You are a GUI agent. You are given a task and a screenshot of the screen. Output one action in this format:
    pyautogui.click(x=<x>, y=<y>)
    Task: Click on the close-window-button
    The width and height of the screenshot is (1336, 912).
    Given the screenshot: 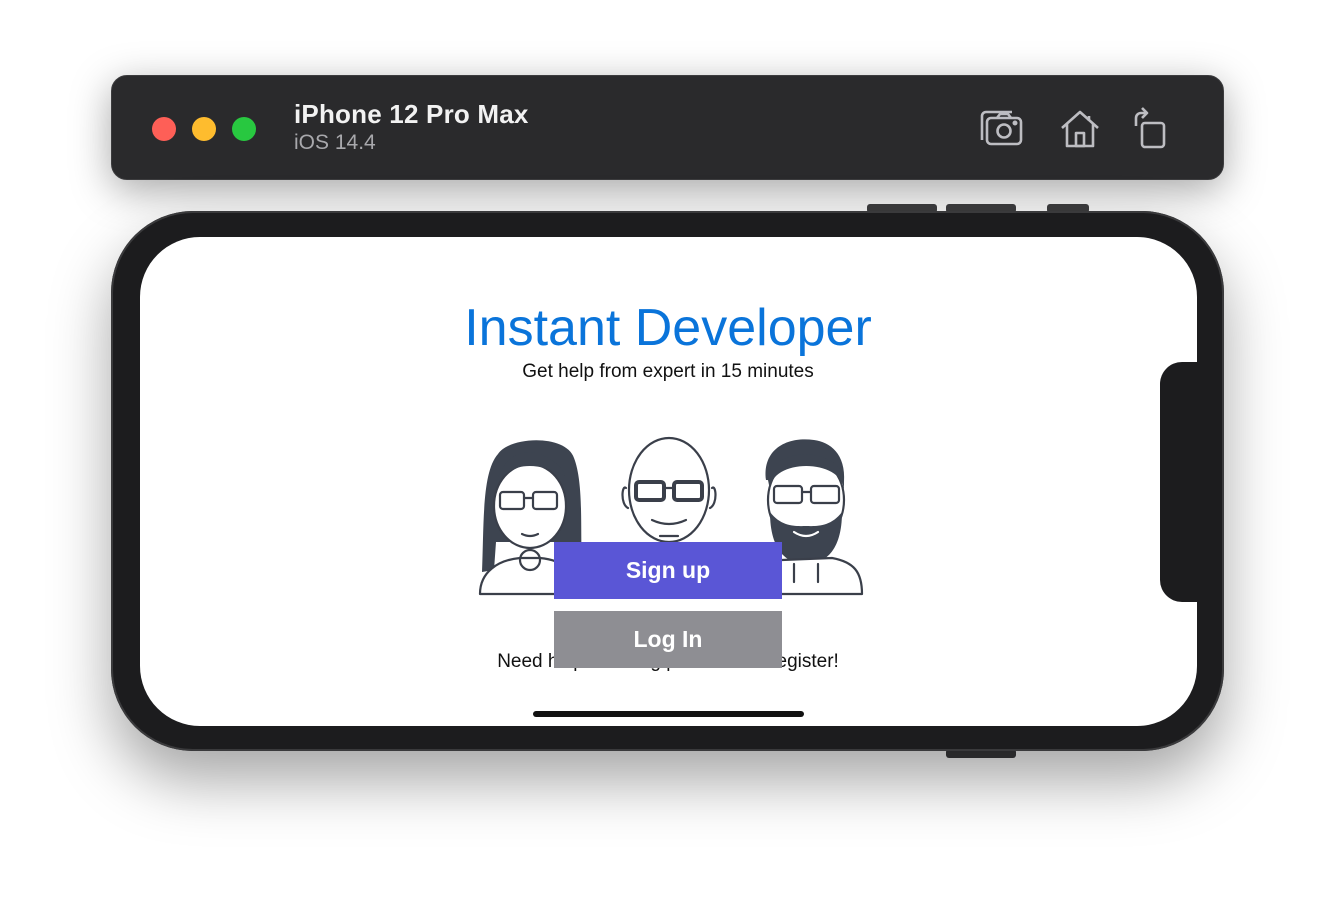 What is the action you would take?
    pyautogui.click(x=164, y=129)
    